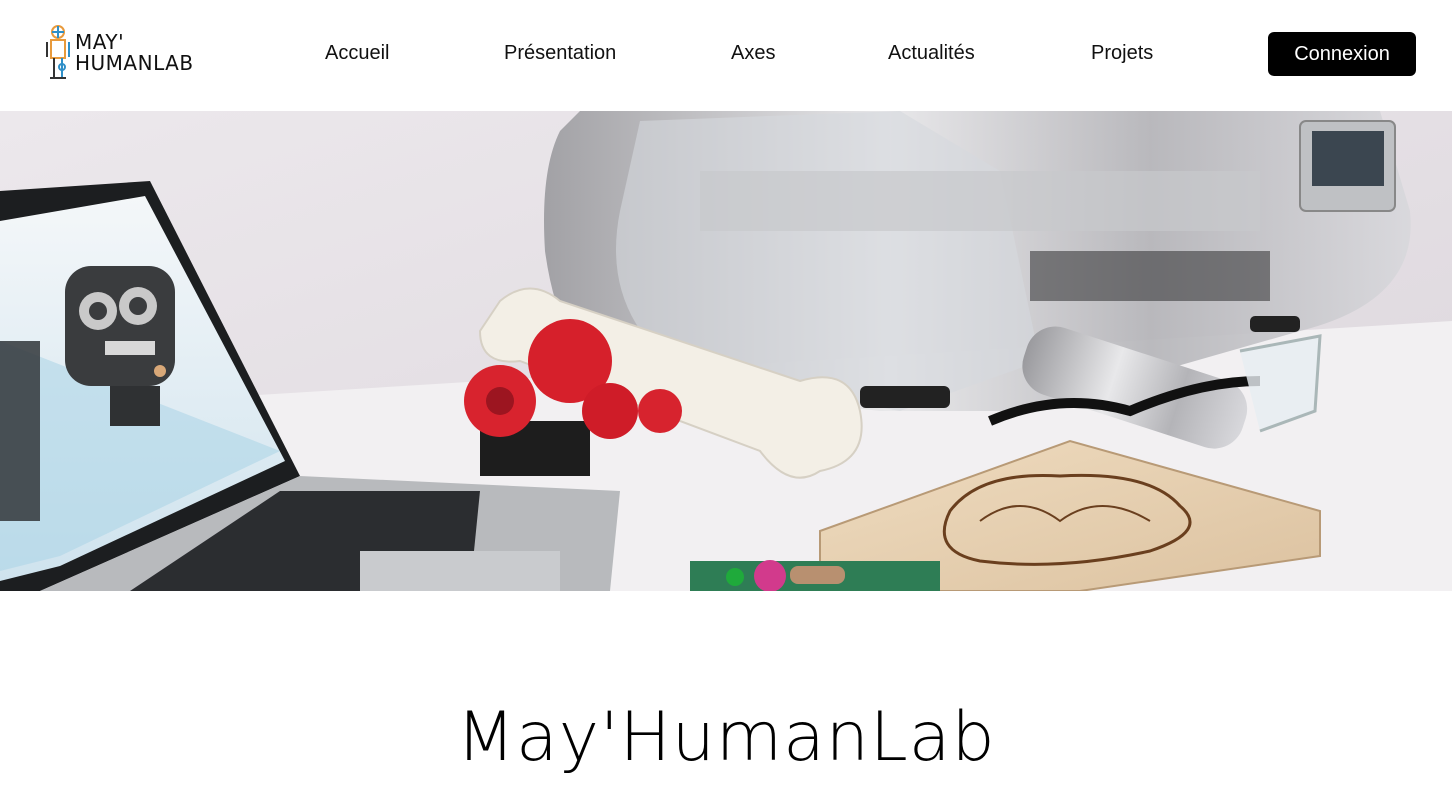 This screenshot has height=789, width=1452. I want to click on nav-item-axes: Axes, so click(753, 53).